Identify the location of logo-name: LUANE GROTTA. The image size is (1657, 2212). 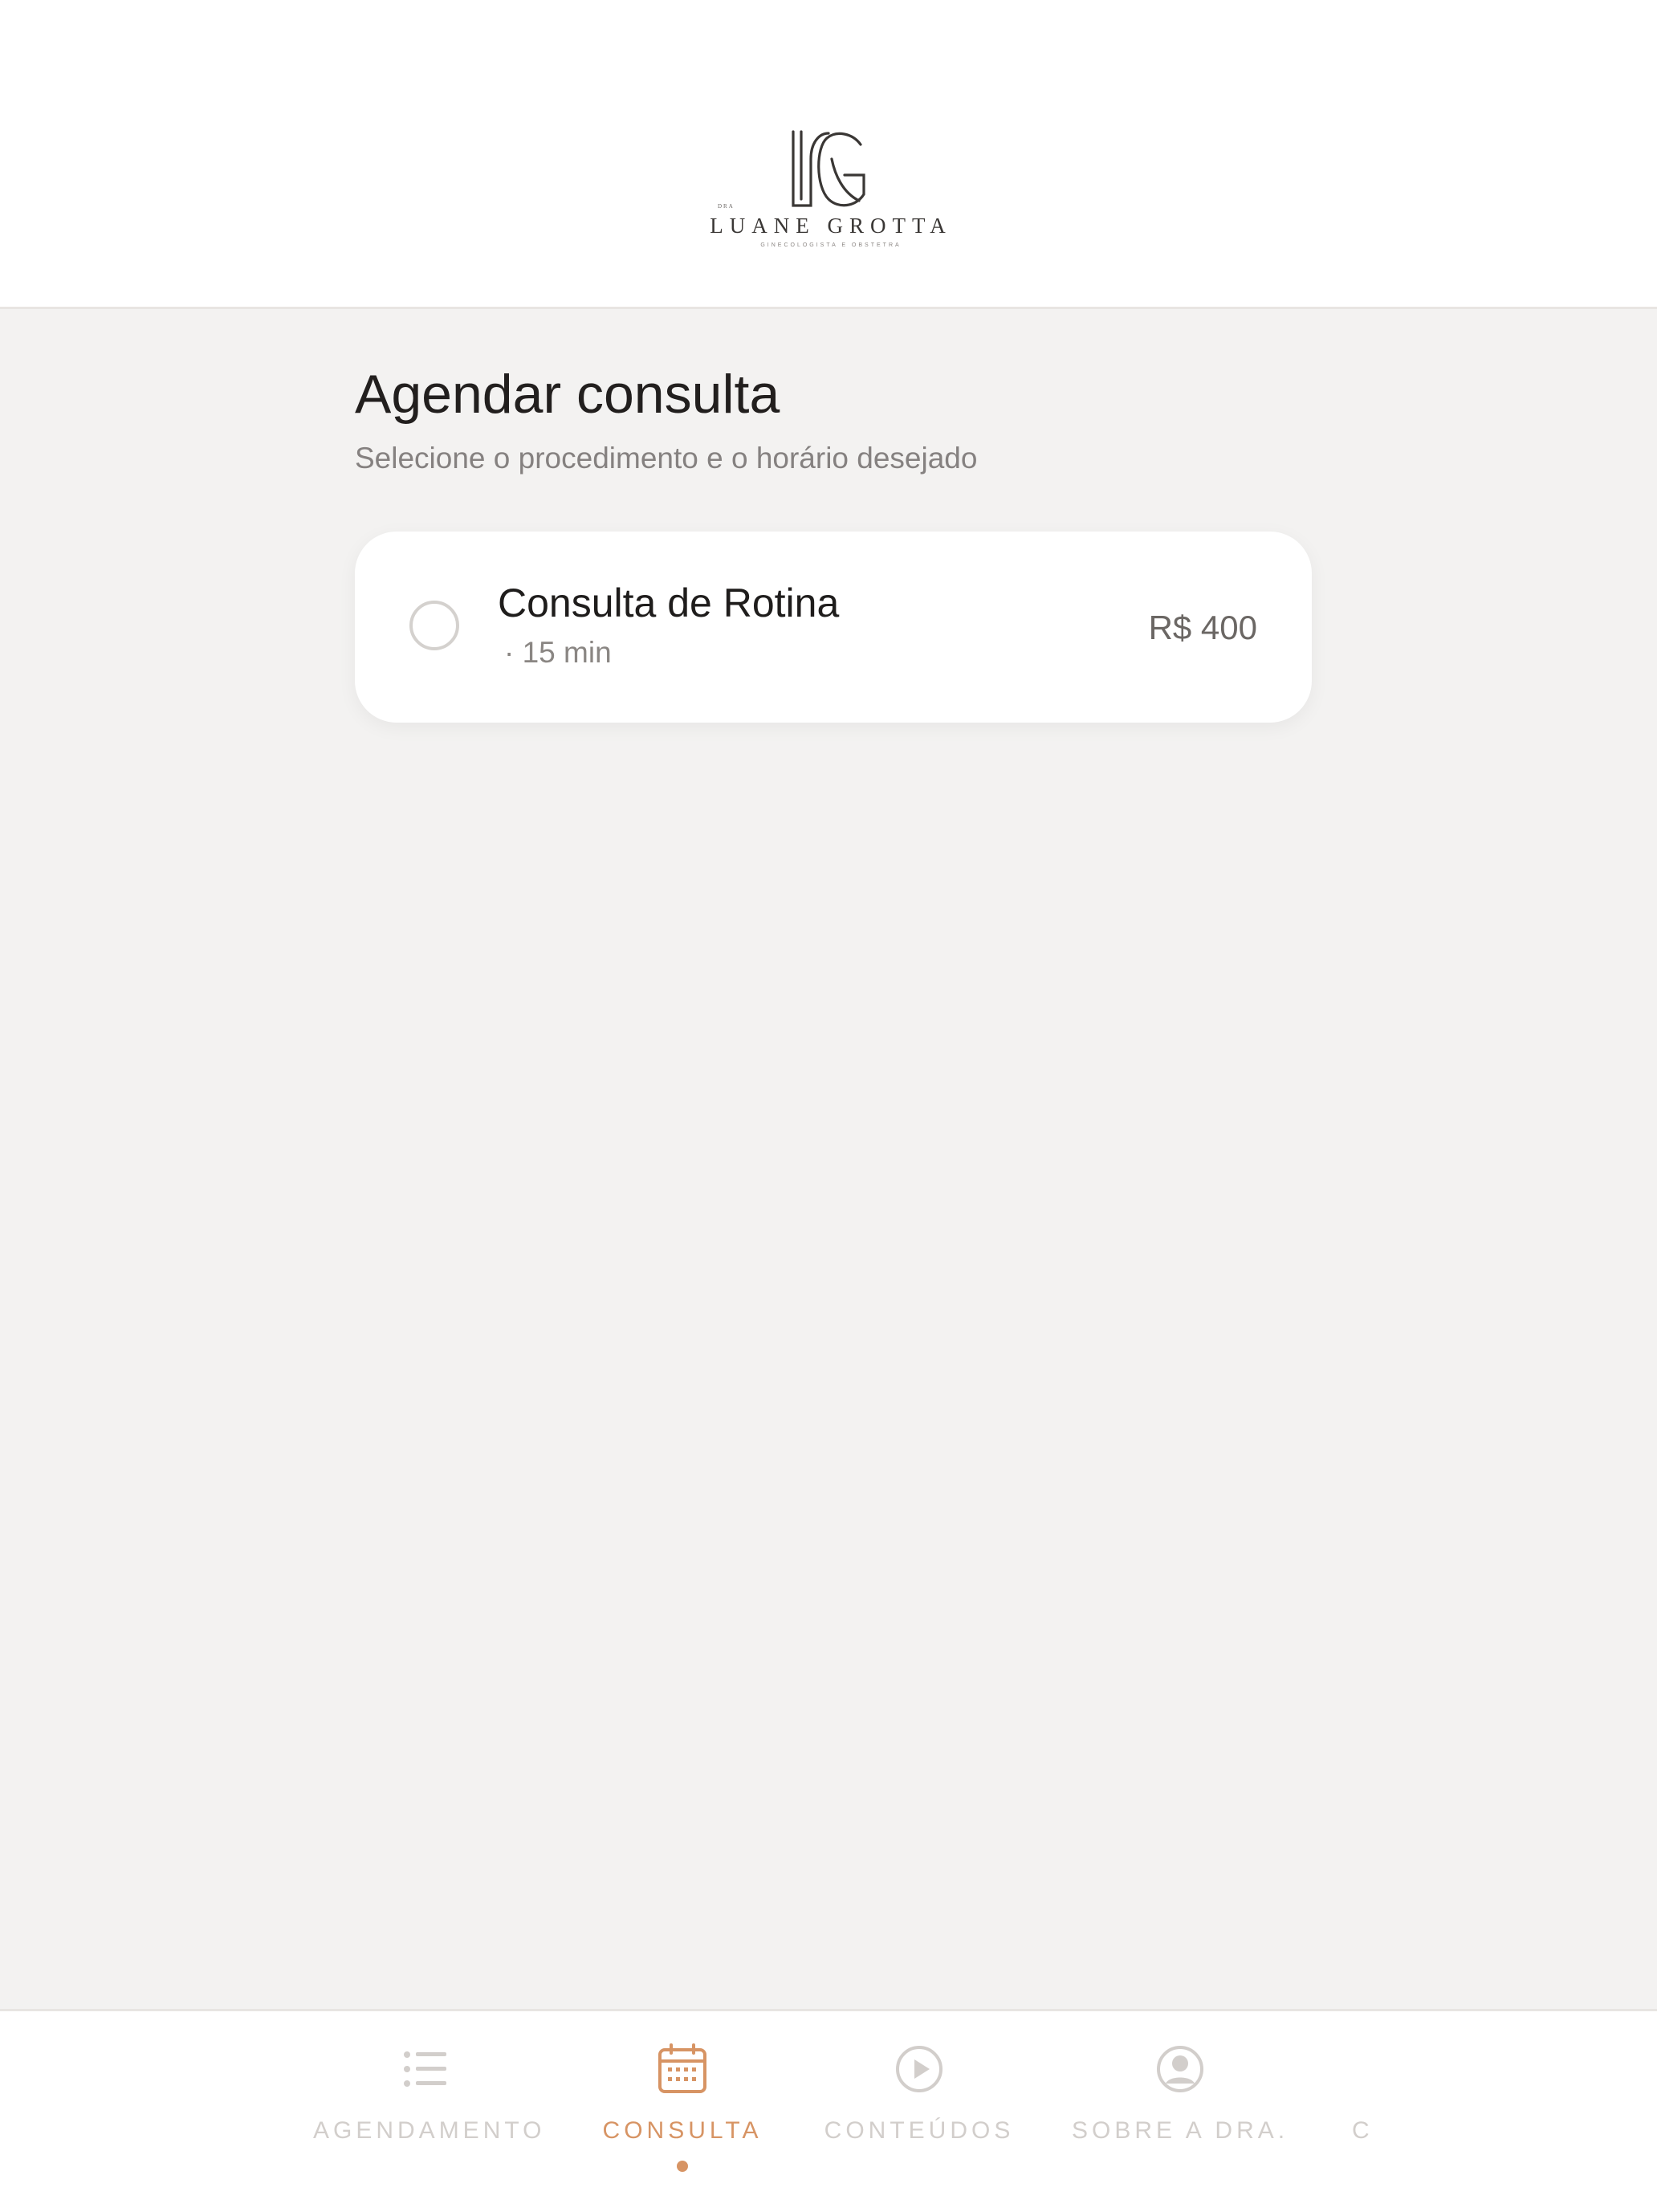
(831, 226).